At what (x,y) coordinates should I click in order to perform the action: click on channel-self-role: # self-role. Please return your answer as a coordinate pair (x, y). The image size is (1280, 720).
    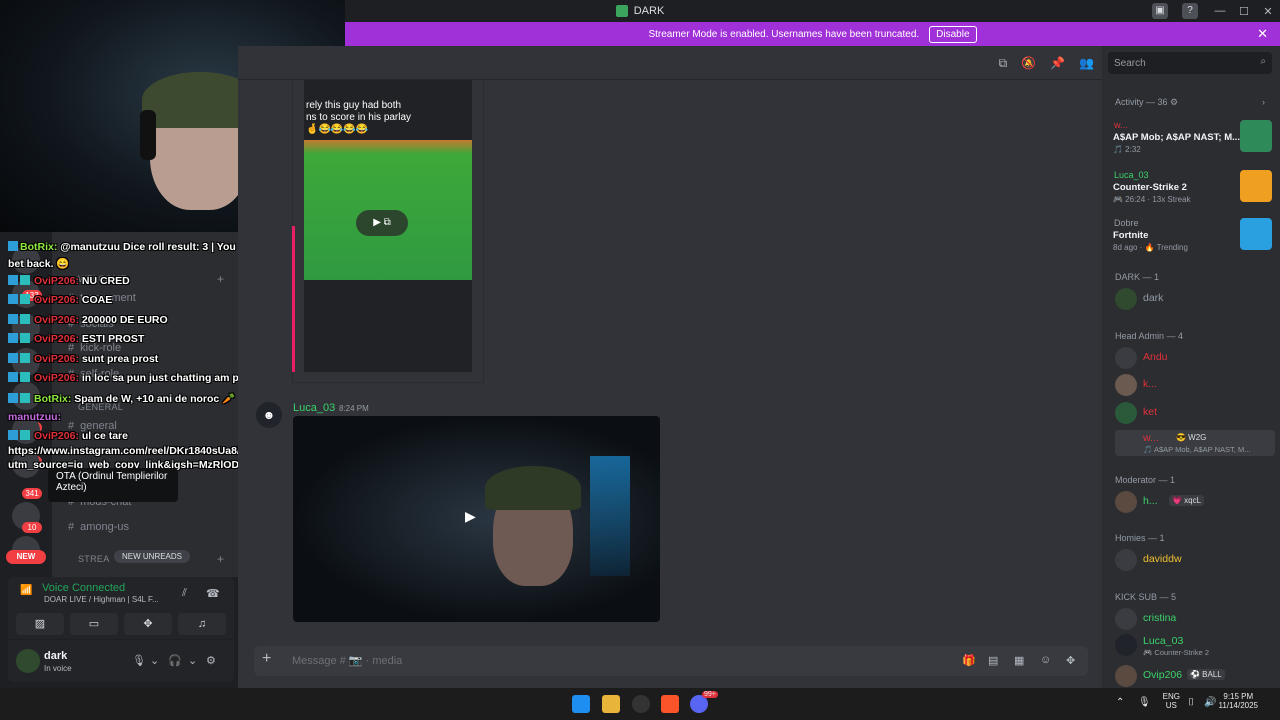
    Looking at the image, I should click on (93, 374).